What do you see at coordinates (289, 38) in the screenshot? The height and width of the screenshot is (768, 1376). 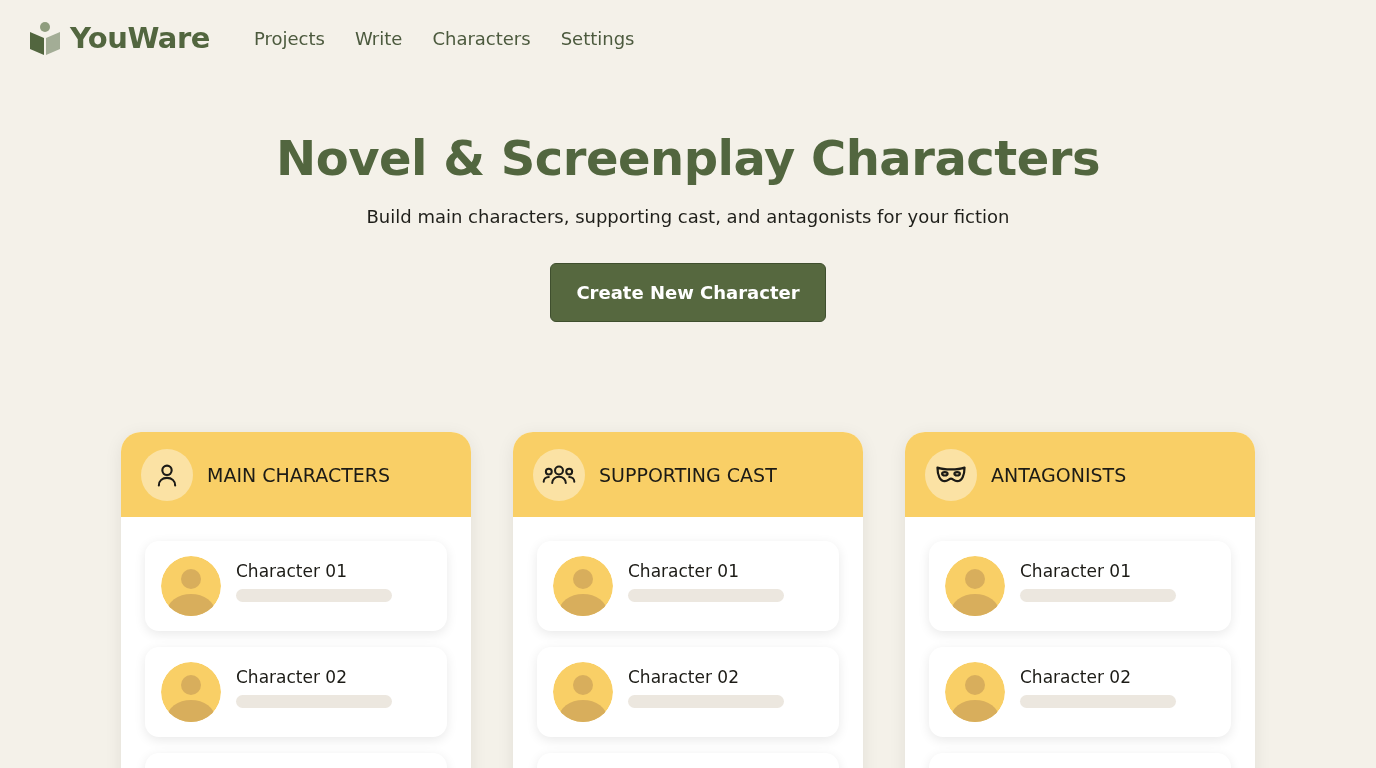 I see `nav-link: Projects` at bounding box center [289, 38].